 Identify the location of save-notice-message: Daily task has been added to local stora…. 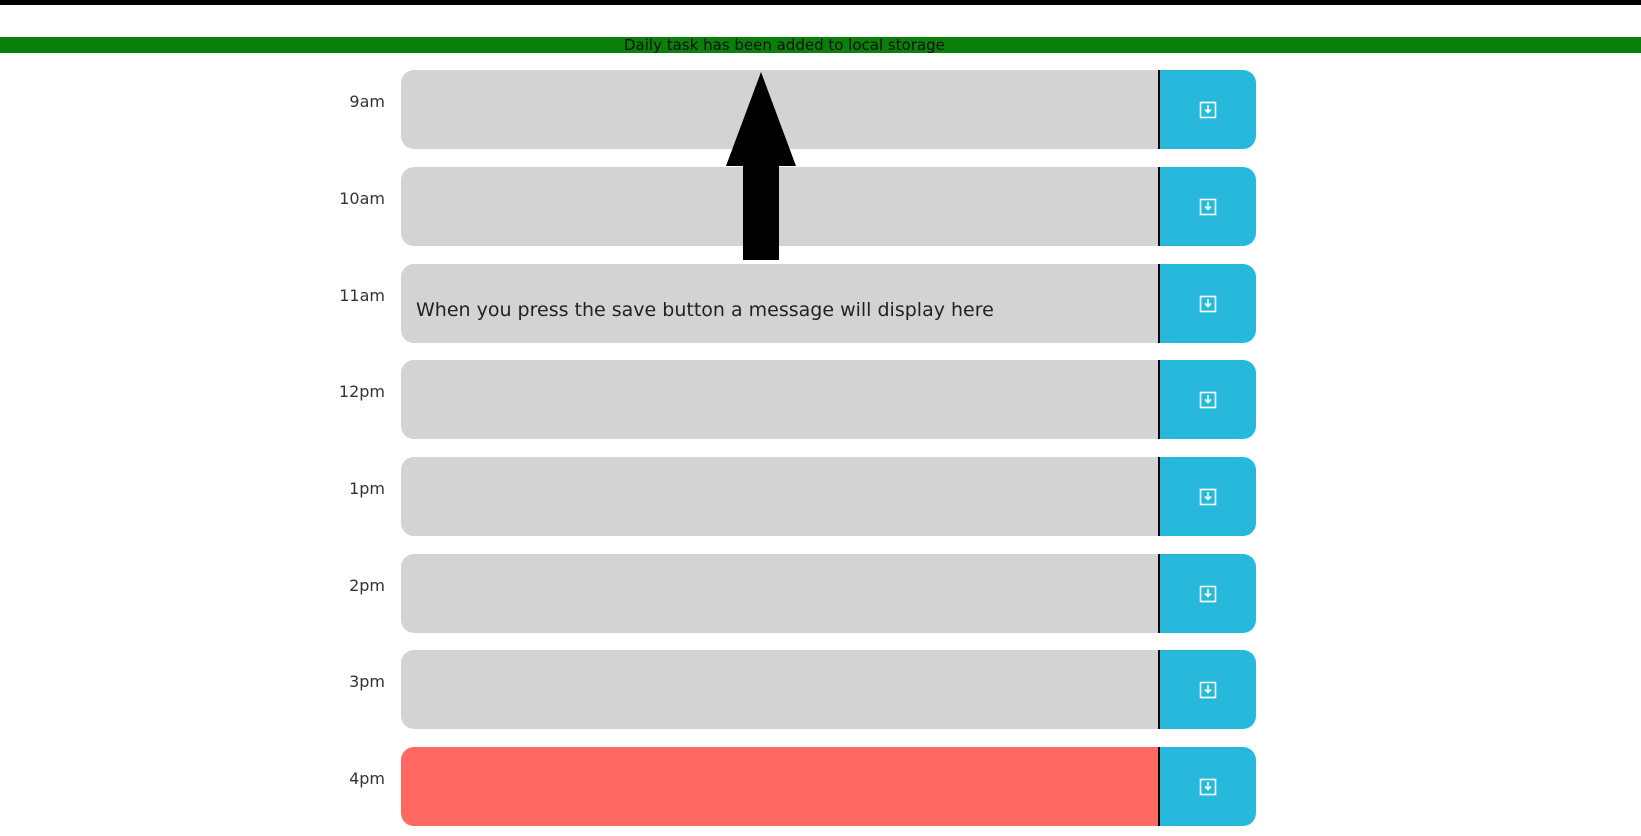
(784, 45).